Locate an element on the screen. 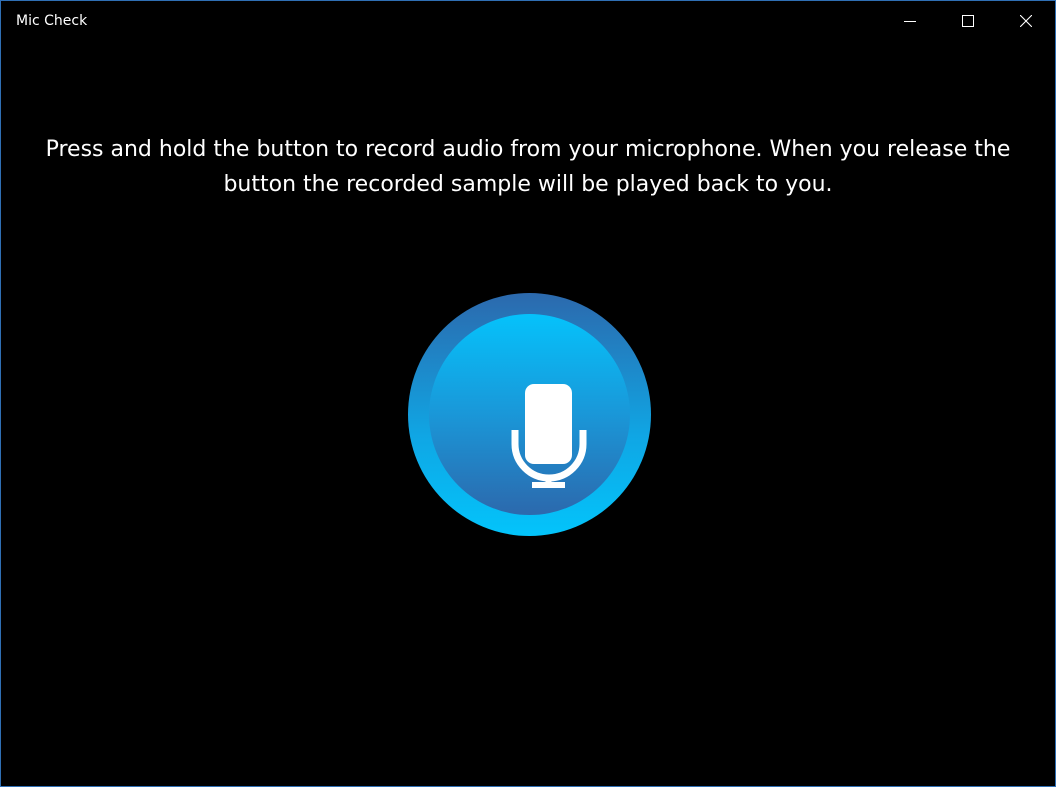  window-title: Mic Check is located at coordinates (52, 21).